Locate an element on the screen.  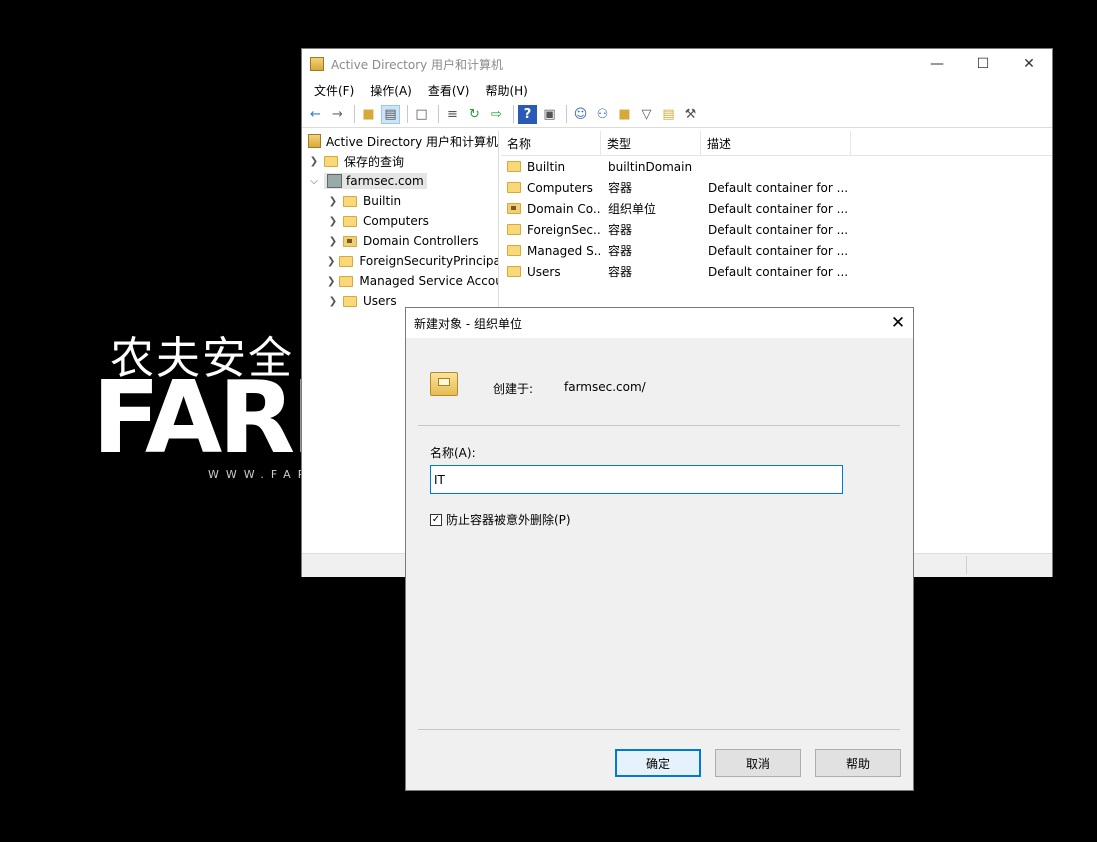
dialog-titlebar: 新建对象 - 组织单位 ✕ is located at coordinates (659, 323).